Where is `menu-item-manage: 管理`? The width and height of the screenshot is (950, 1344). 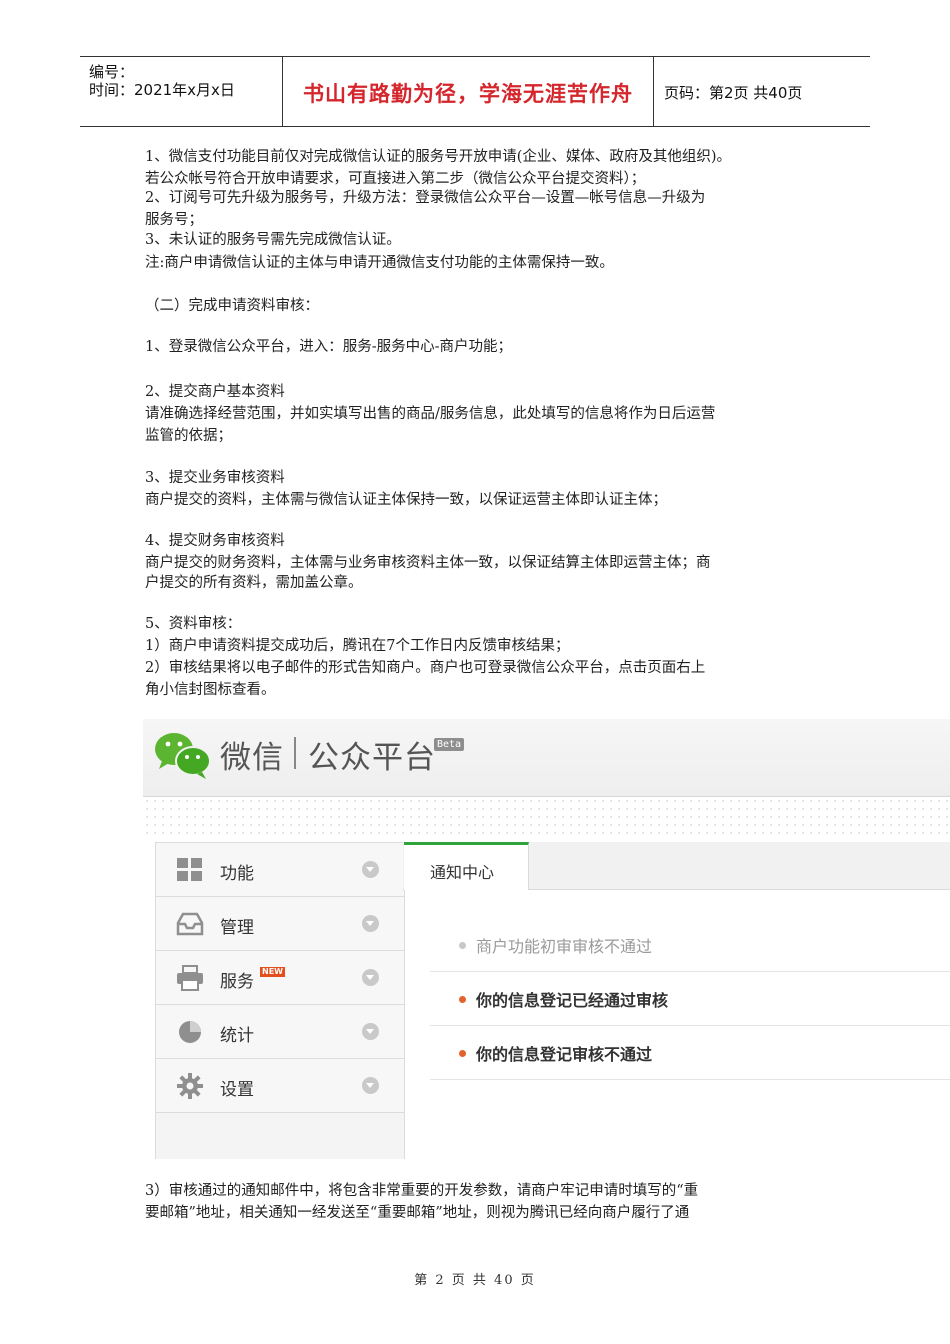 menu-item-manage: 管理 is located at coordinates (280, 924).